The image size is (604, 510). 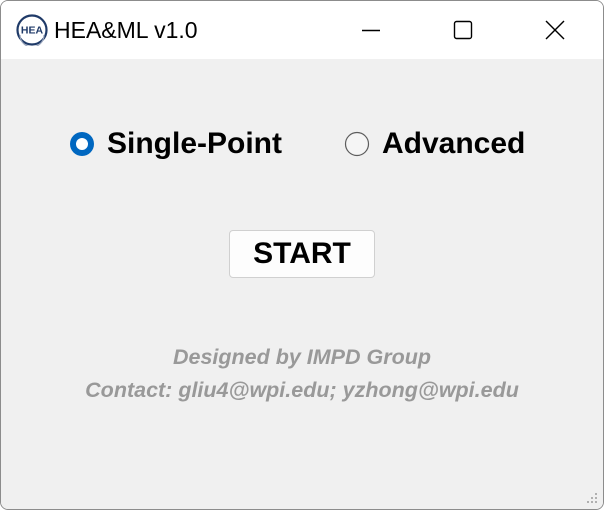 What do you see at coordinates (454, 143) in the screenshot?
I see `radio-advanced-label: Advanced` at bounding box center [454, 143].